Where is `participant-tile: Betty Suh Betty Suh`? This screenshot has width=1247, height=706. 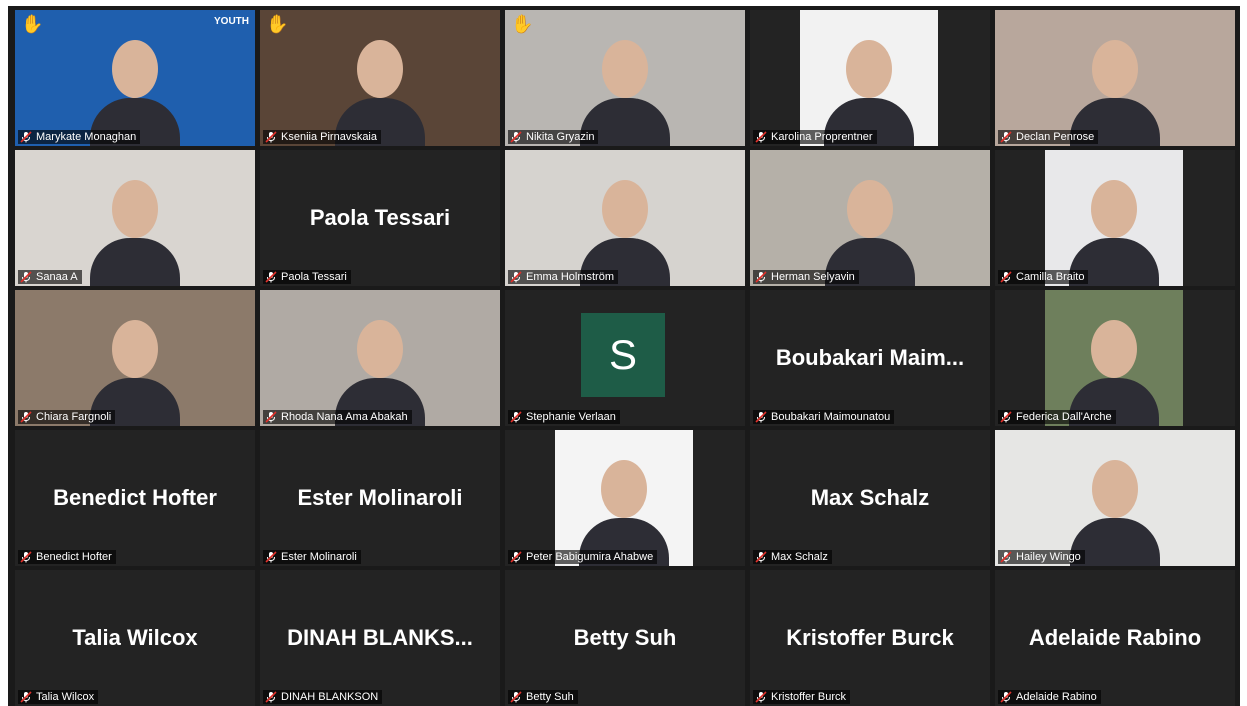
participant-tile: Betty Suh Betty Suh is located at coordinates (625, 638).